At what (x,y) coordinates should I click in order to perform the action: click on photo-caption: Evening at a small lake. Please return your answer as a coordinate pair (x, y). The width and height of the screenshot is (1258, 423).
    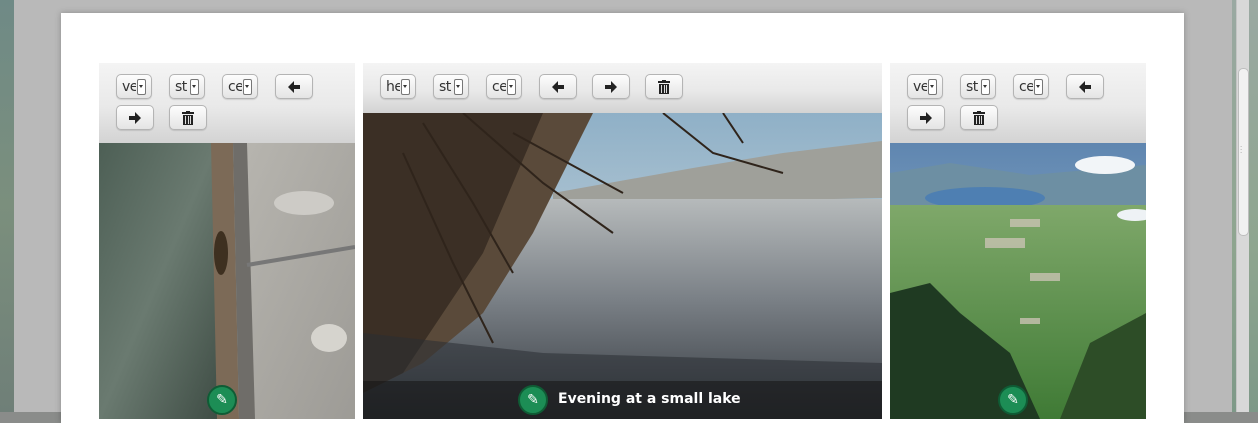
    Looking at the image, I should click on (649, 399).